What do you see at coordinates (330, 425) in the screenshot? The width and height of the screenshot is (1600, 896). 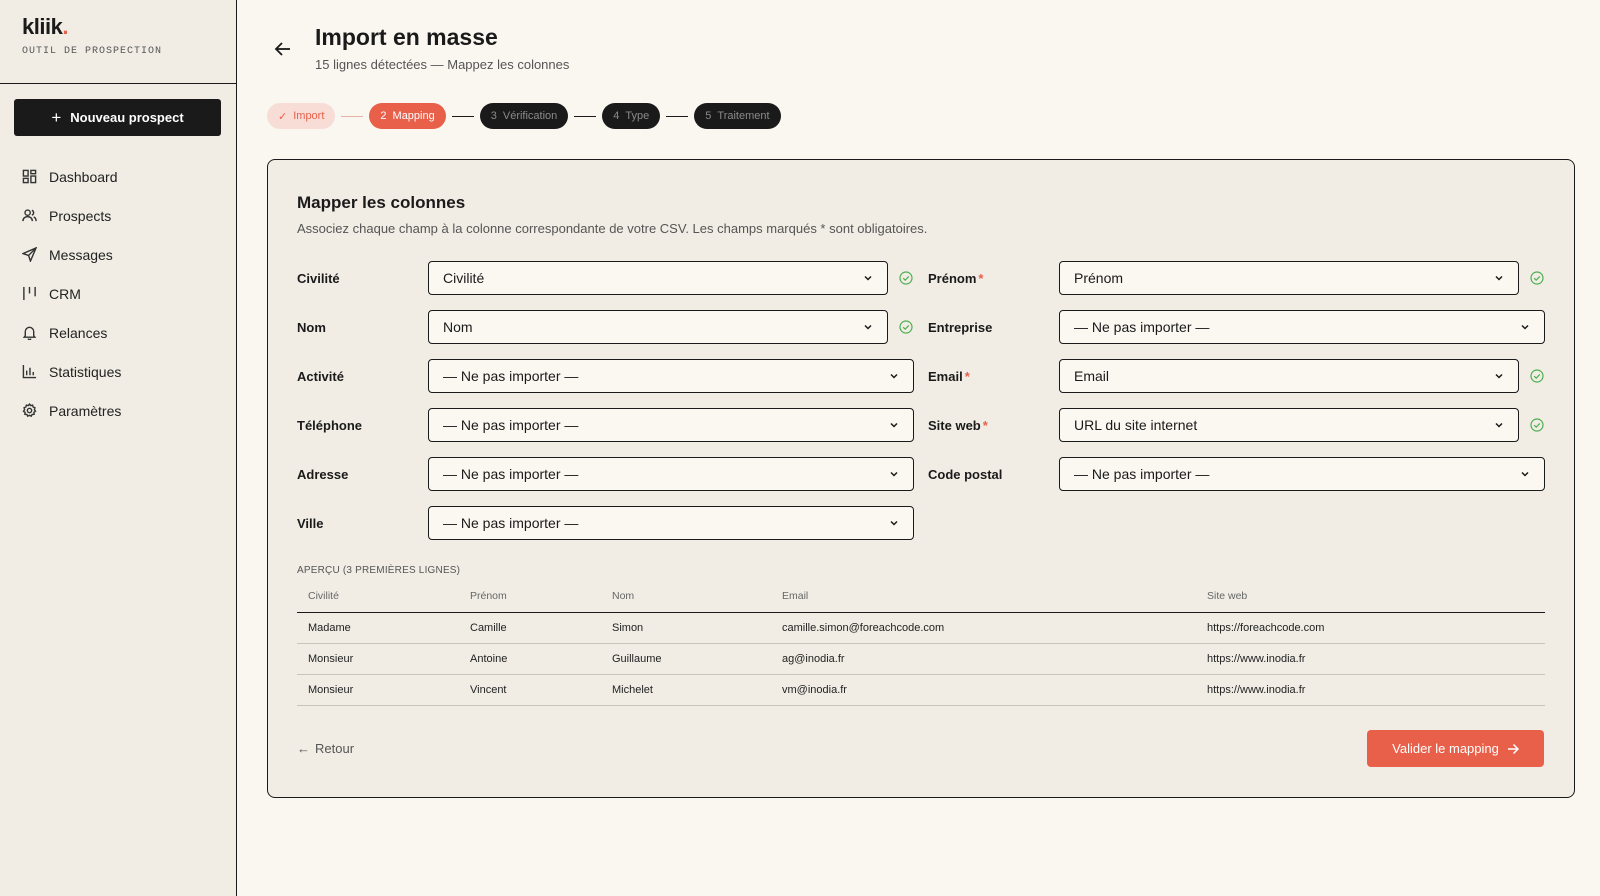 I see `label-telephone: Téléphone` at bounding box center [330, 425].